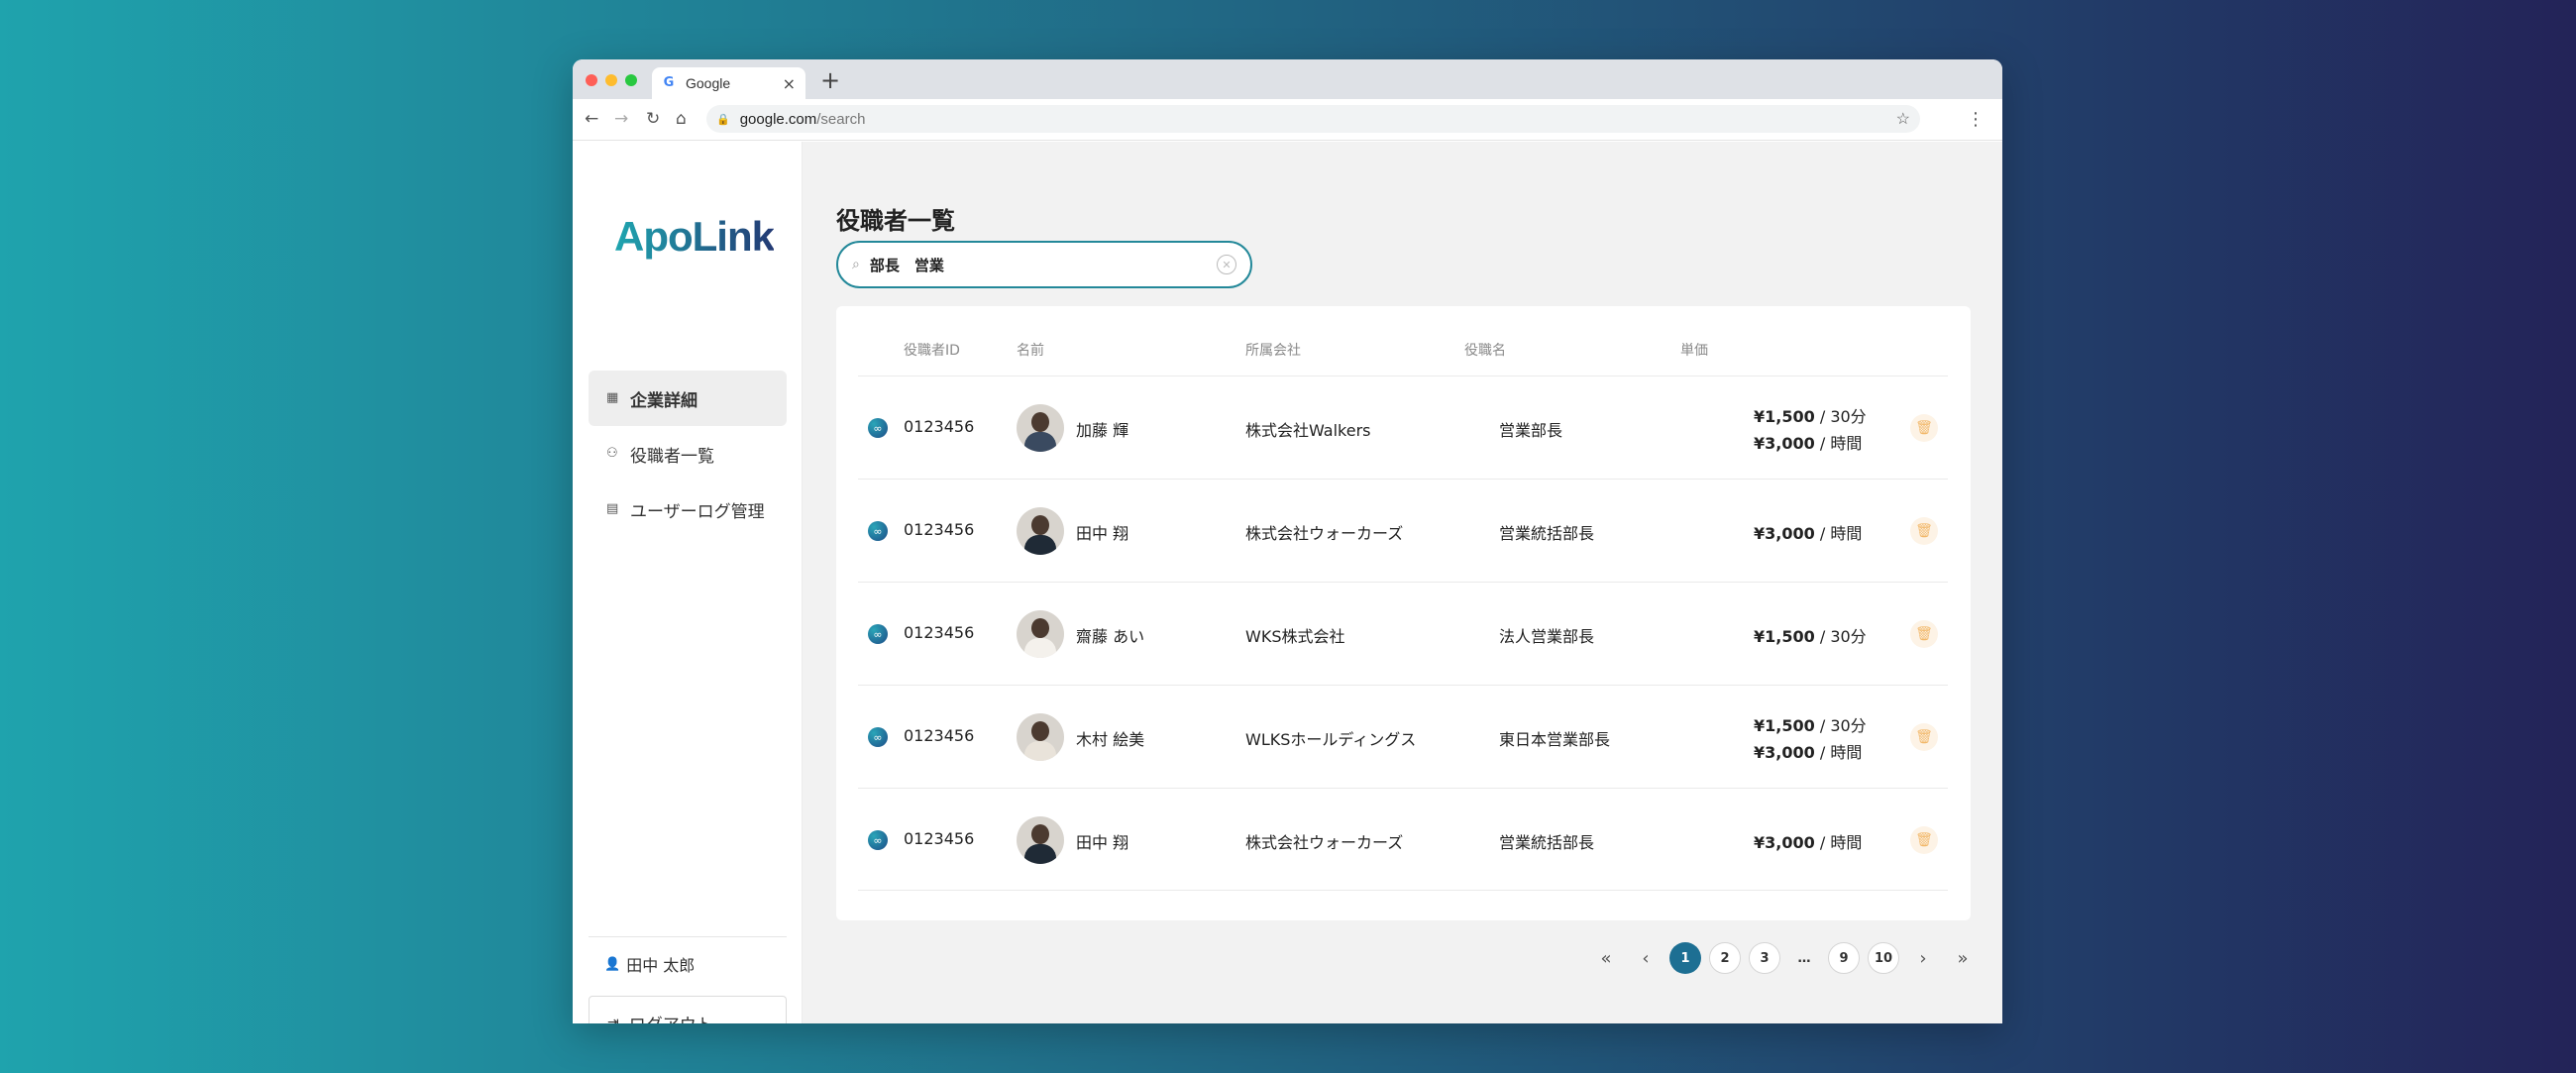 The width and height of the screenshot is (2576, 1073). Describe the element at coordinates (1725, 958) in the screenshot. I see `page-button: 2` at that location.